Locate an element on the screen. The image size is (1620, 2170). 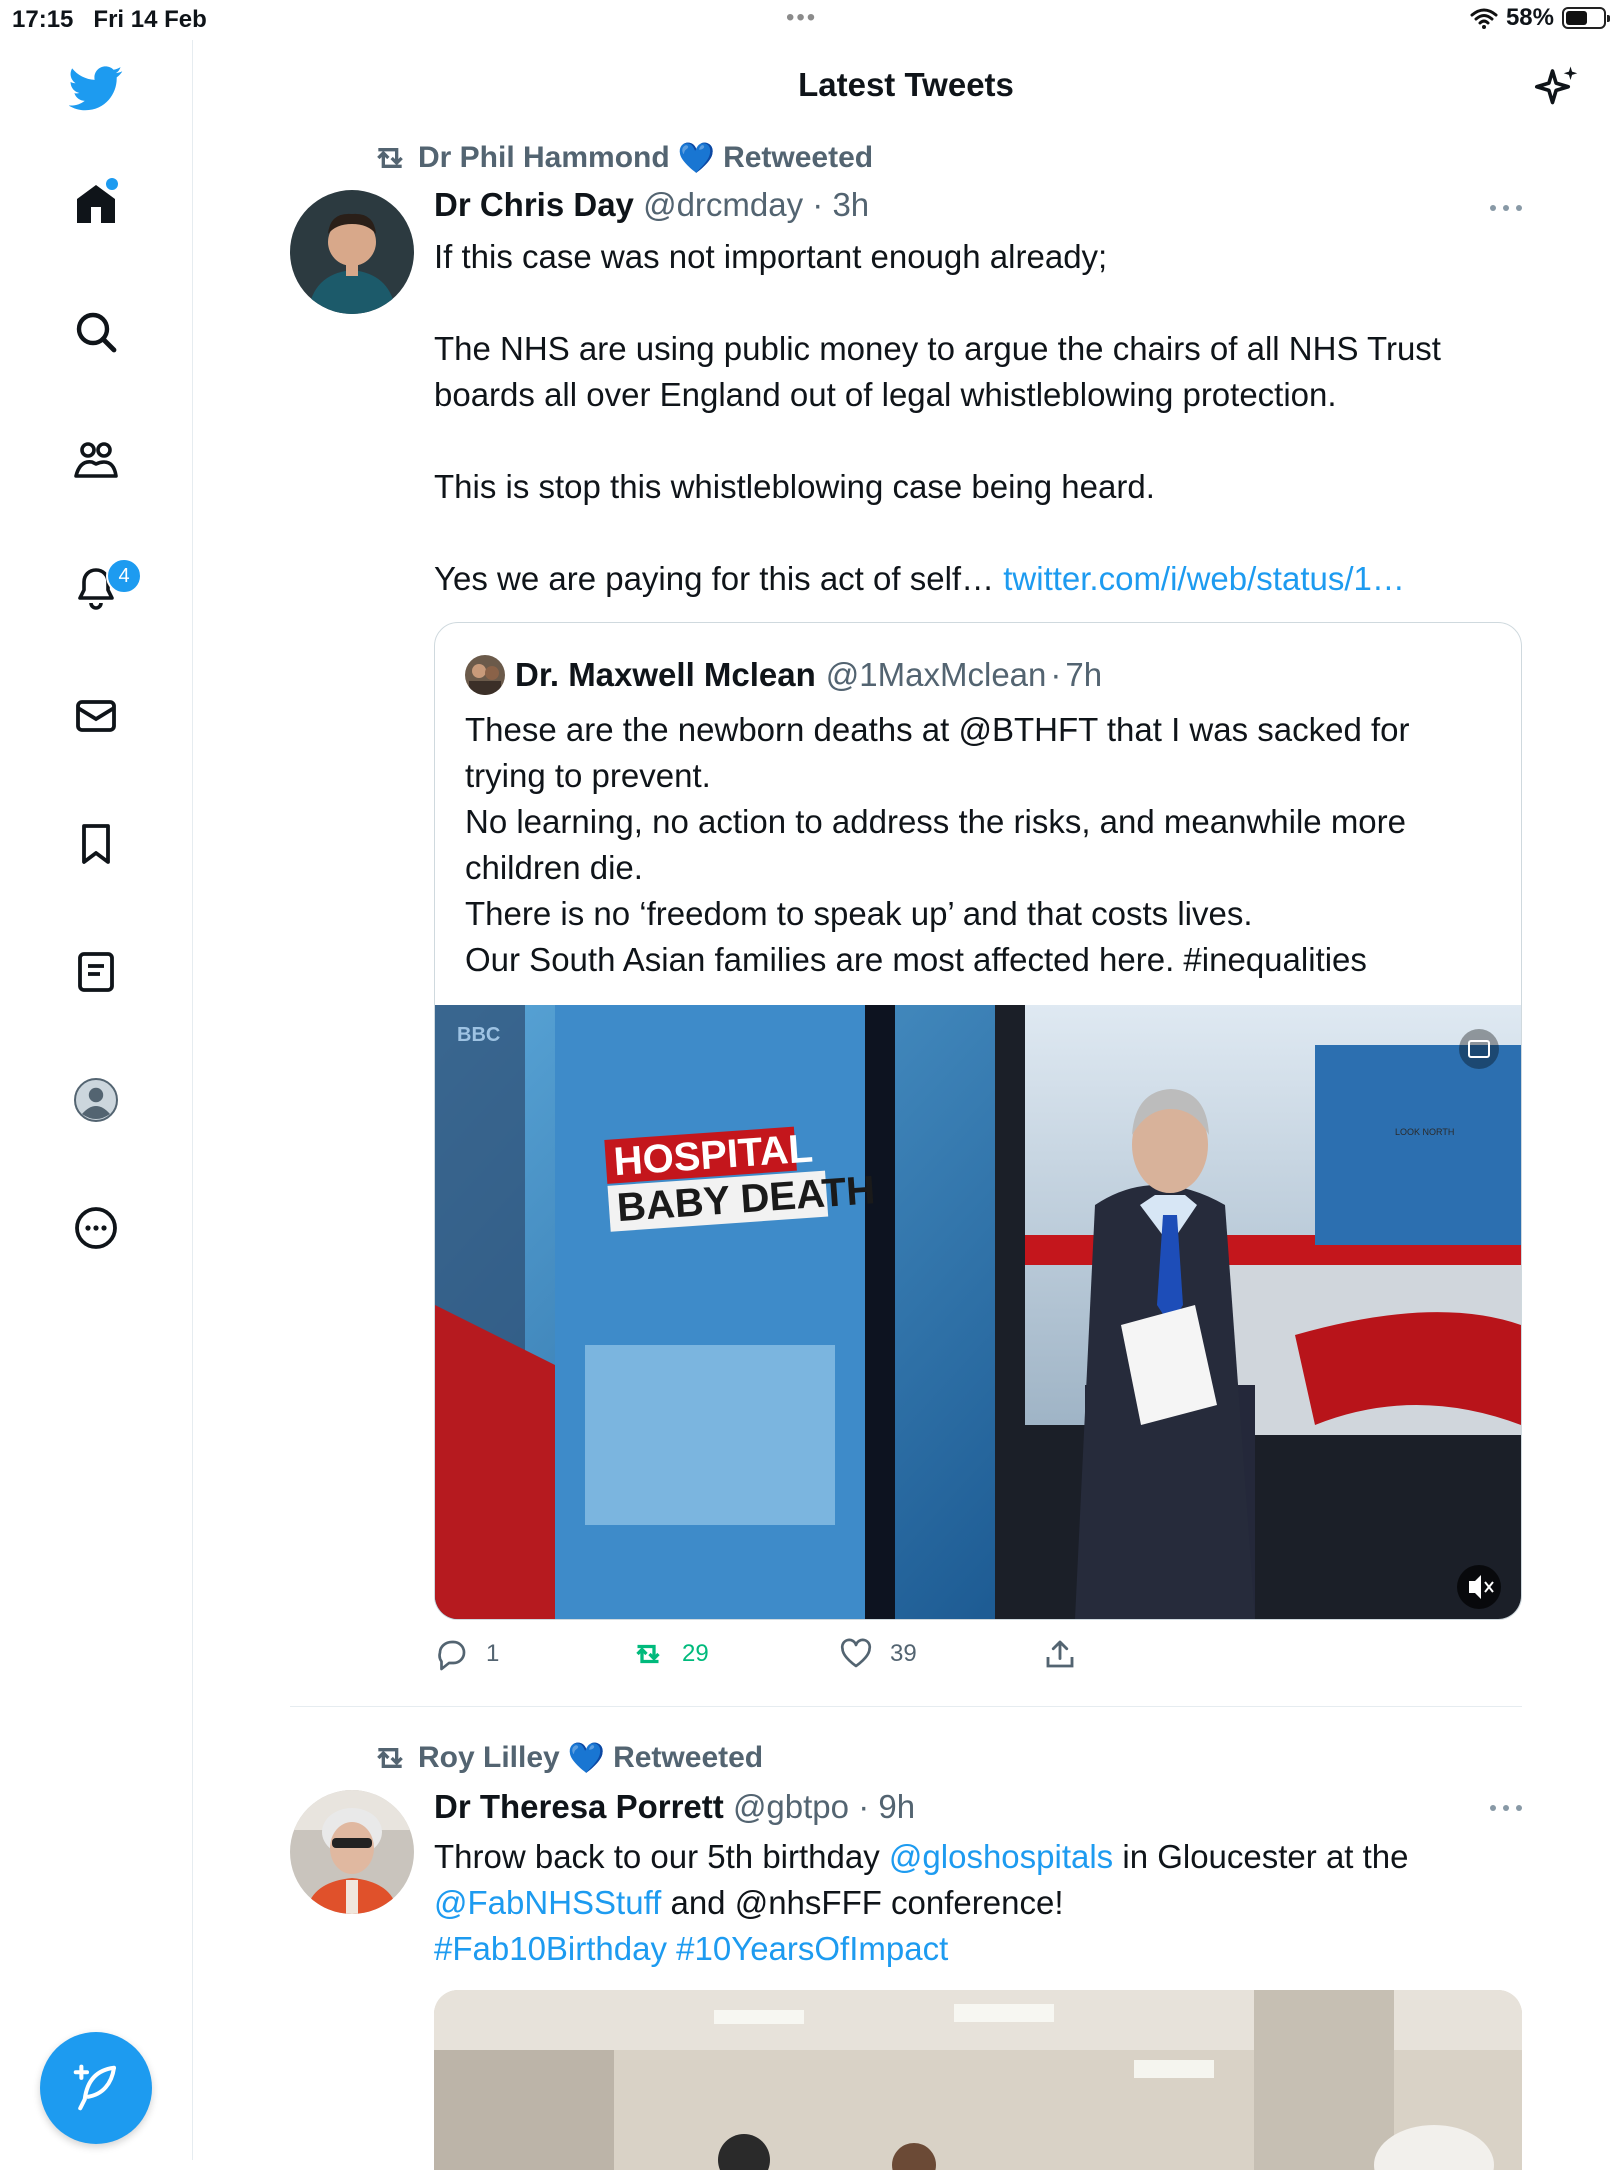
retweeted-by-name: Roy Lilley is located at coordinates (489, 1757).